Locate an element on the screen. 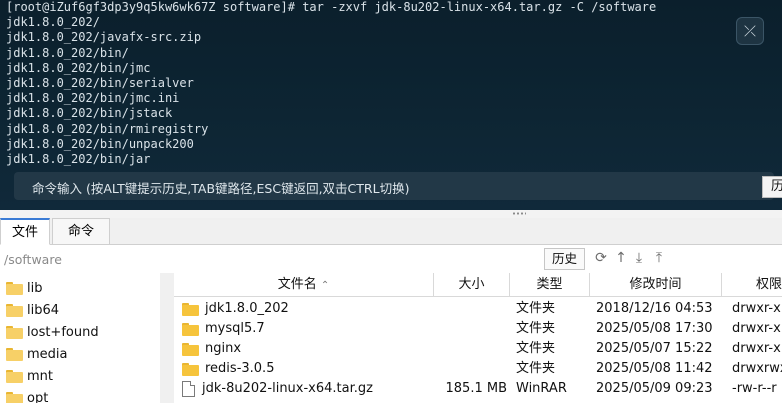 This screenshot has height=403, width=782. tree-item-label: lib is located at coordinates (35, 288).